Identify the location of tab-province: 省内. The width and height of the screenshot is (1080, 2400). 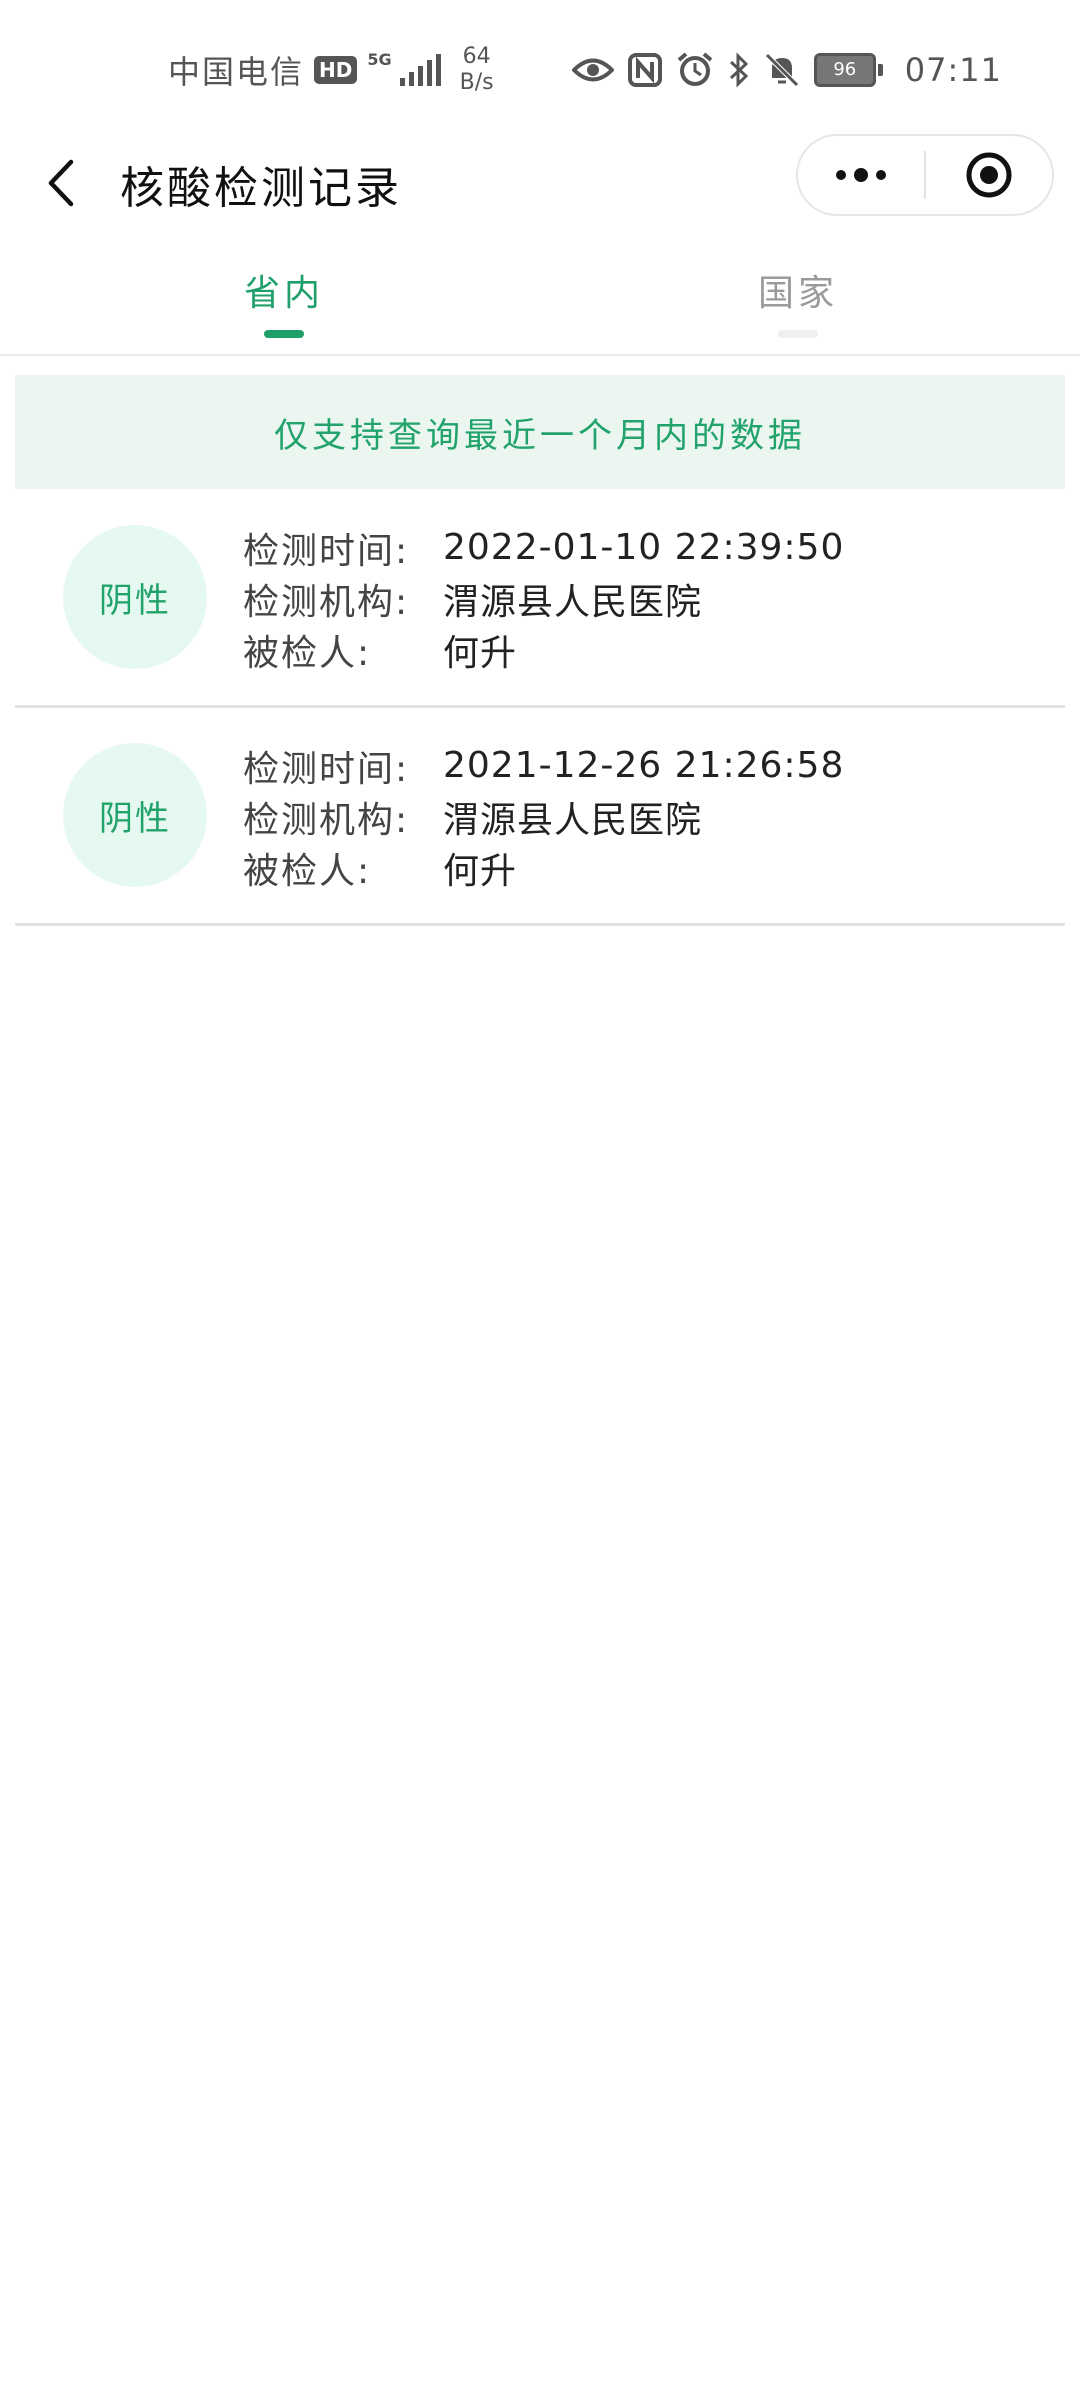
(284, 301).